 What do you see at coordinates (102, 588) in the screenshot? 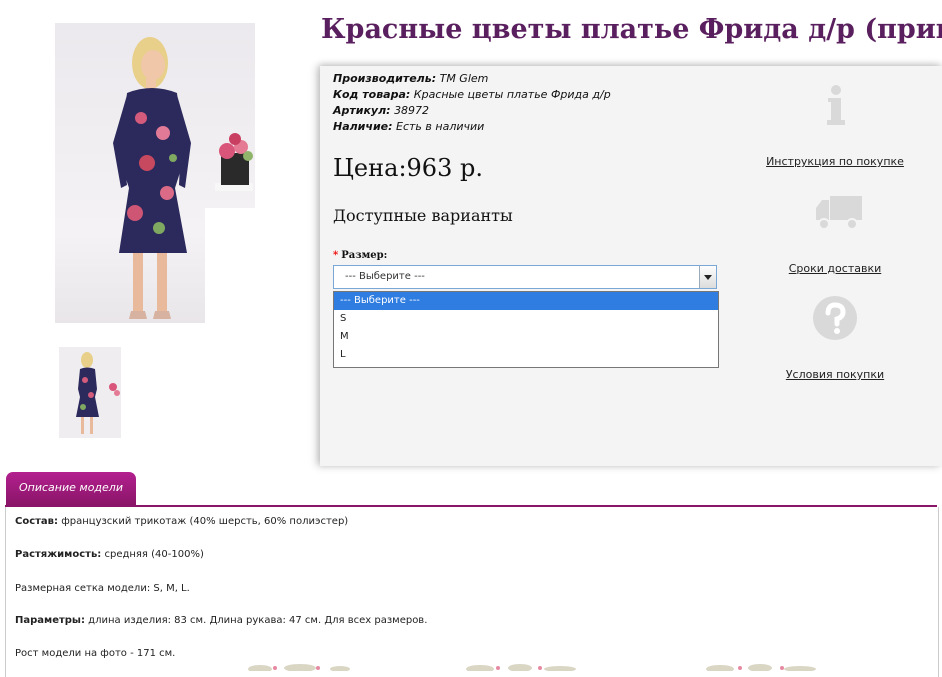
I see `size-grid-line: Размерная сетка модели: S, M, L.` at bounding box center [102, 588].